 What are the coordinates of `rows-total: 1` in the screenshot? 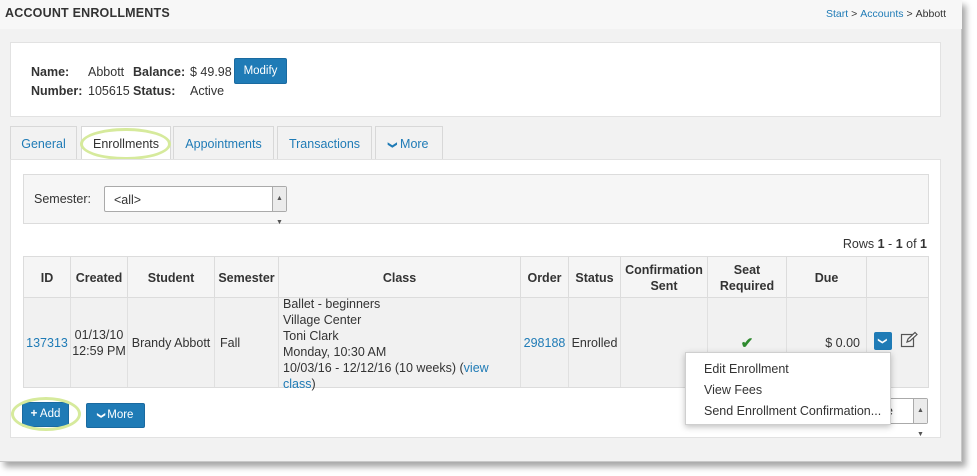 It's located at (923, 244).